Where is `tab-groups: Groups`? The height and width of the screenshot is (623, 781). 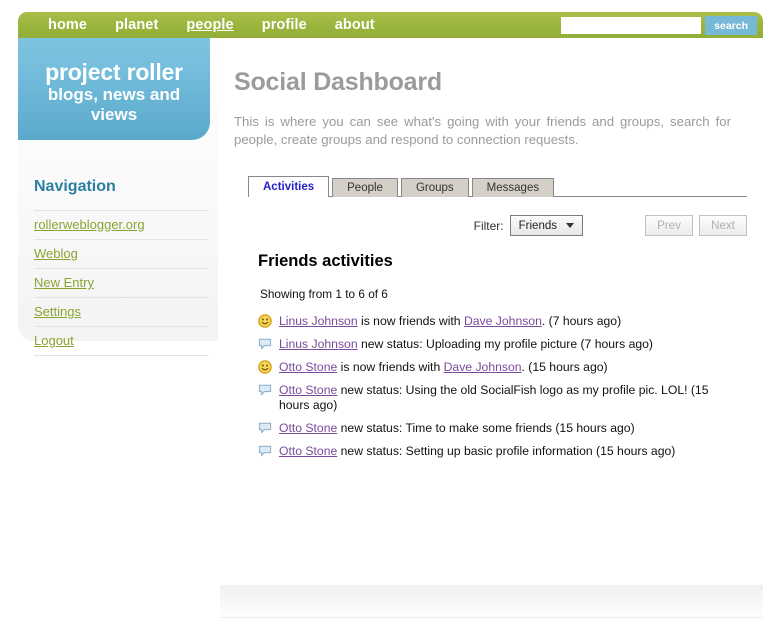
tab-groups: Groups is located at coordinates (434, 187).